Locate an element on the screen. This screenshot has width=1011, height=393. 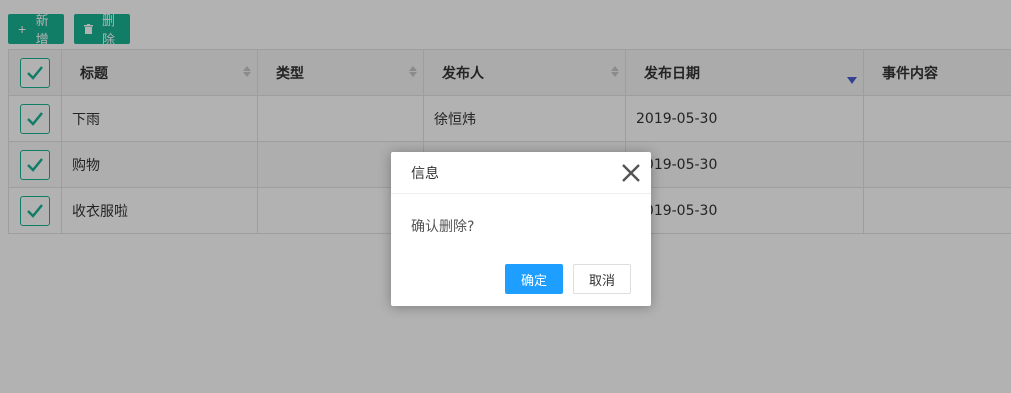
cancel-button: 取消 is located at coordinates (602, 279).